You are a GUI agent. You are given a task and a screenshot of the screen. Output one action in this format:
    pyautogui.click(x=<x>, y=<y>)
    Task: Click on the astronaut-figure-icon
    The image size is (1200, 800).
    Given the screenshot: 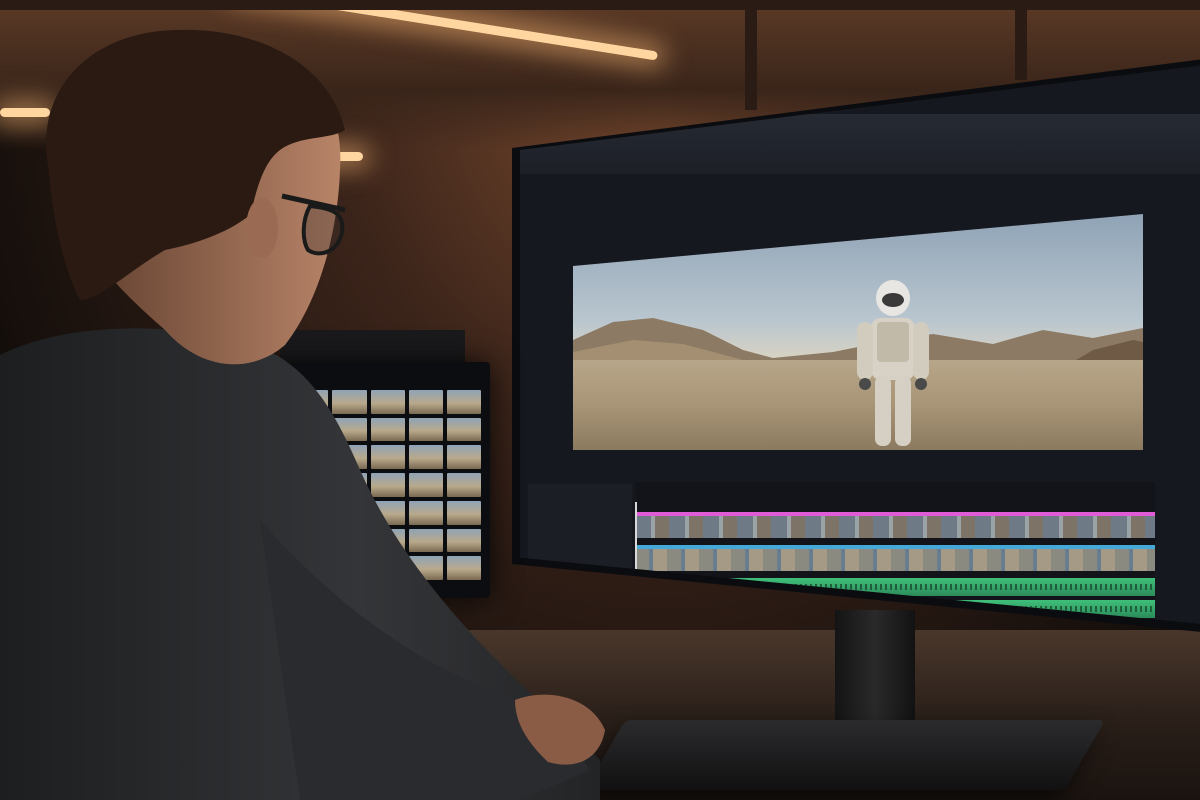 What is the action you would take?
    pyautogui.click(x=893, y=363)
    